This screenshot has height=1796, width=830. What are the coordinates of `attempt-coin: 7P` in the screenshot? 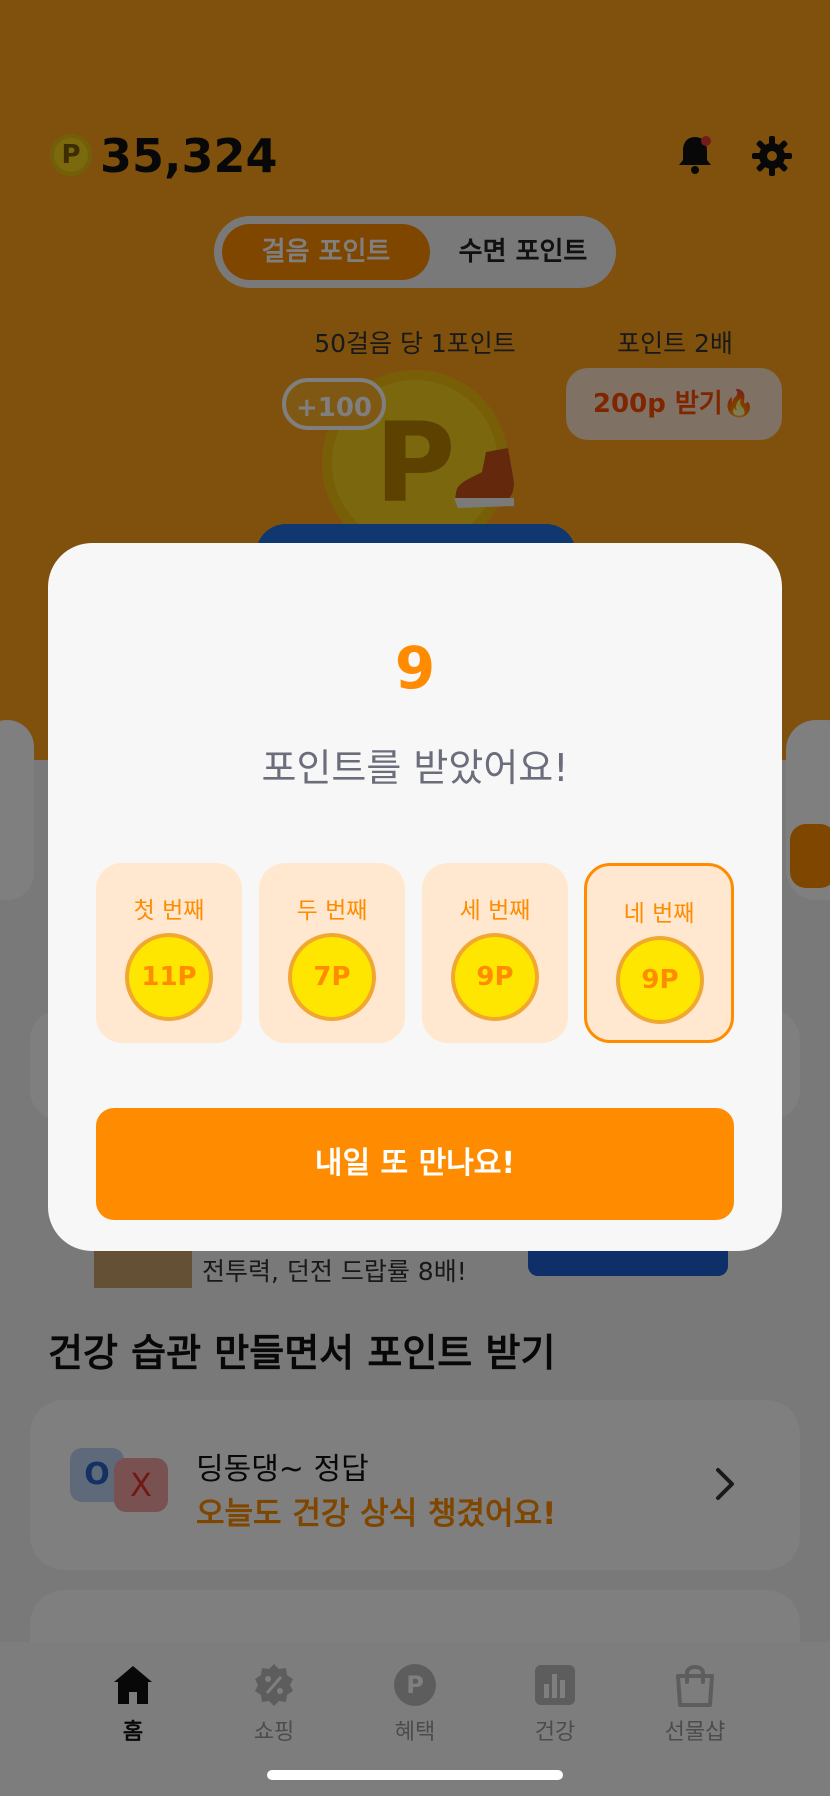 It's located at (332, 977).